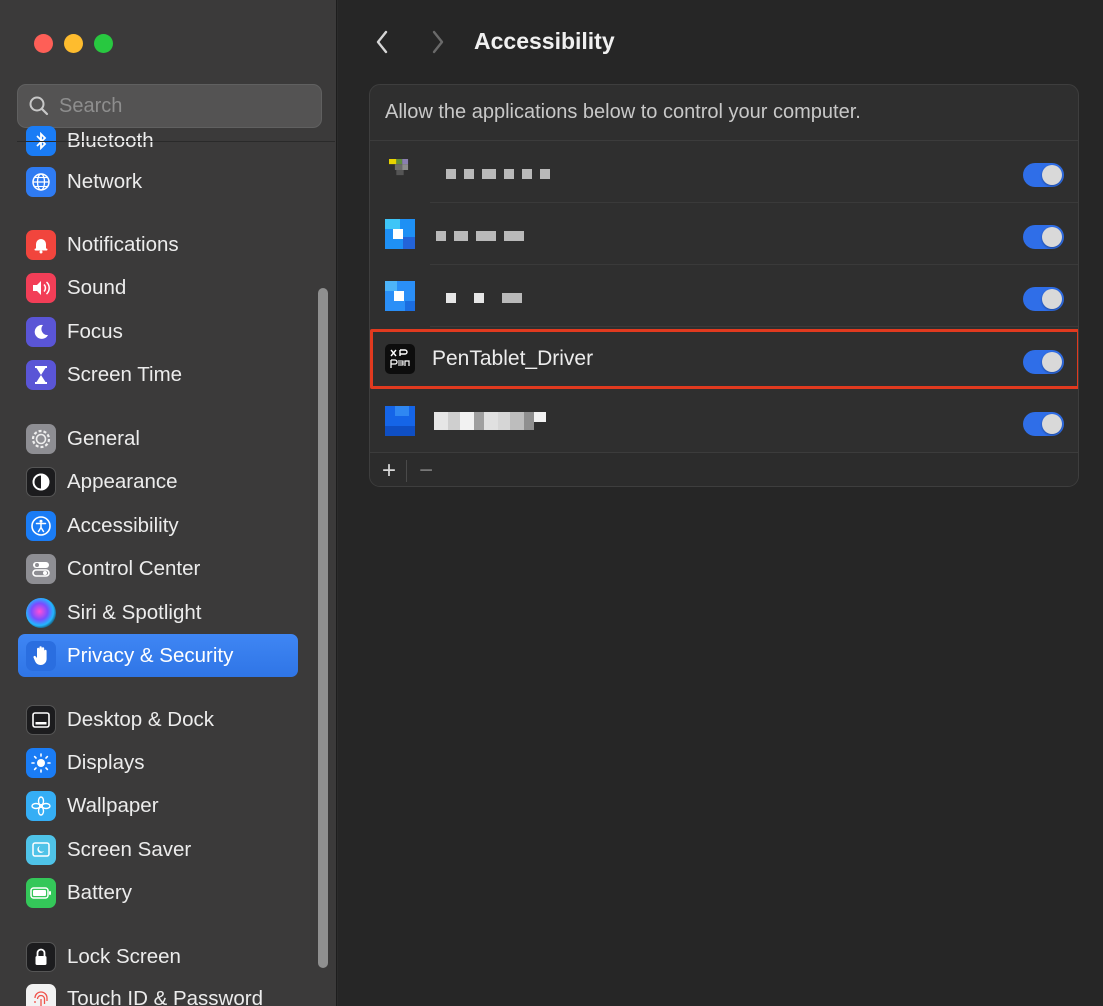  I want to click on sidebar-divider, so click(176, 141).